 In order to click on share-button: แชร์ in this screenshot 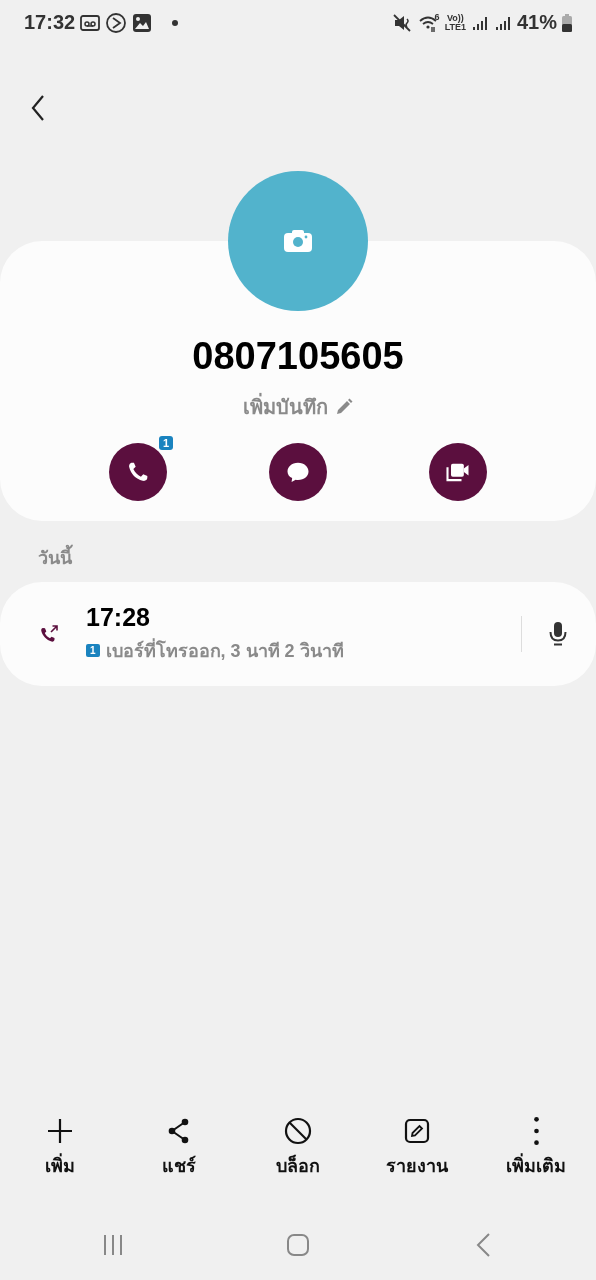, I will do `click(179, 1148)`.